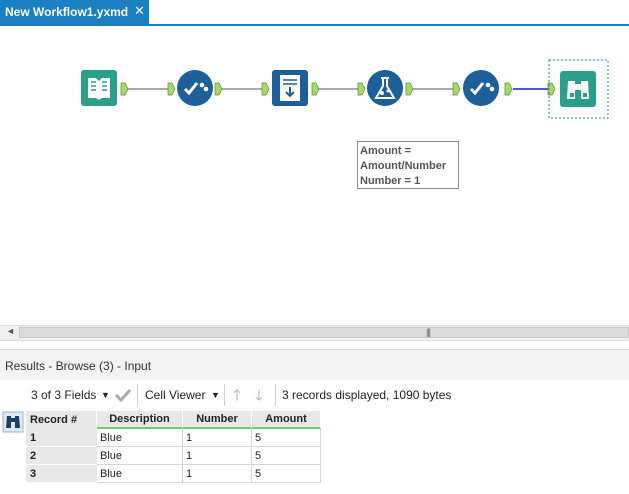  Describe the element at coordinates (175, 395) in the screenshot. I see `cell-viewer-dropdown: Cell Viewer` at that location.